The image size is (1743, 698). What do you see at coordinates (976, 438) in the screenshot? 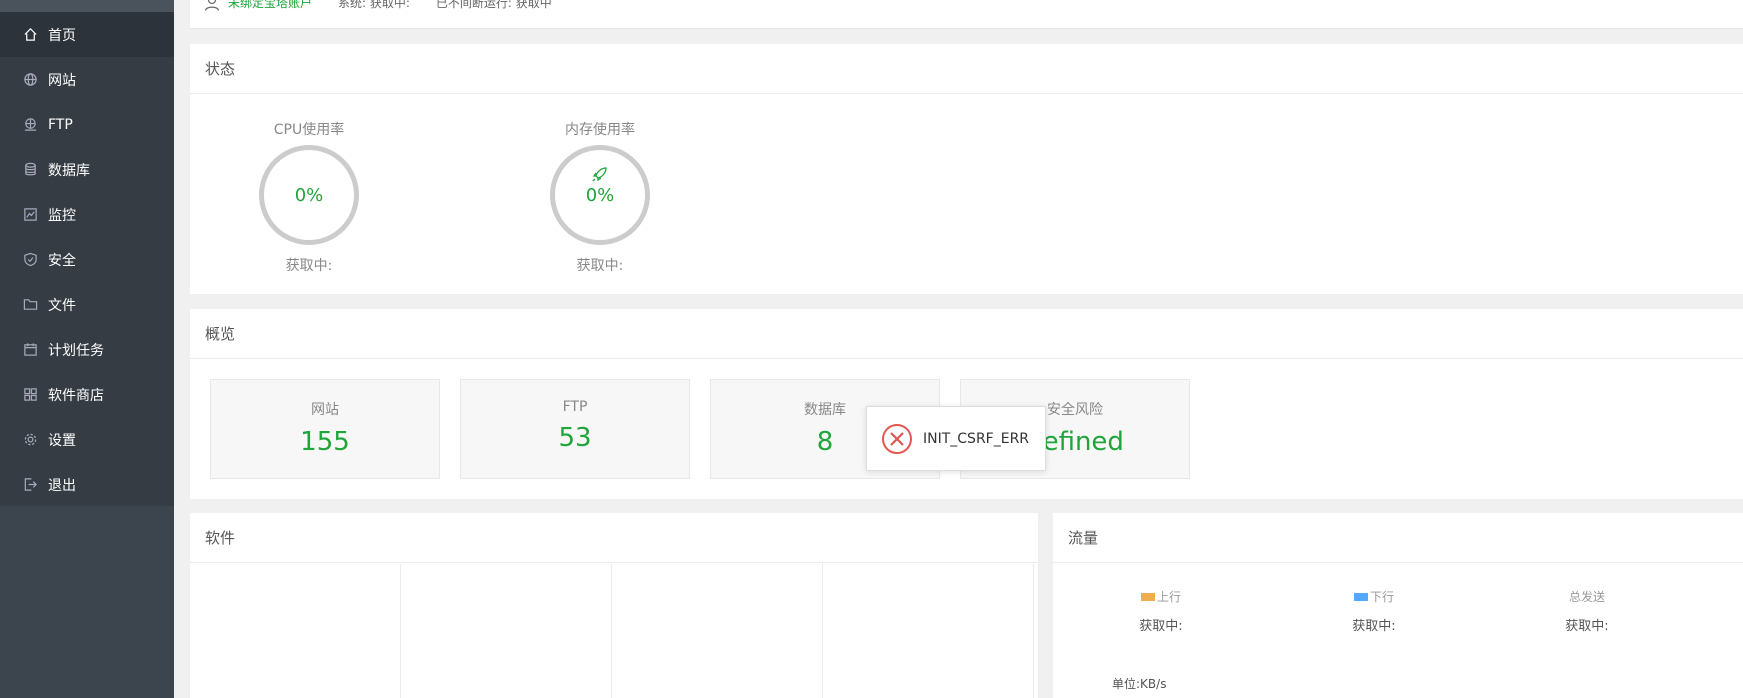
I see `error-message: INIT_CSRF_ERR` at bounding box center [976, 438].